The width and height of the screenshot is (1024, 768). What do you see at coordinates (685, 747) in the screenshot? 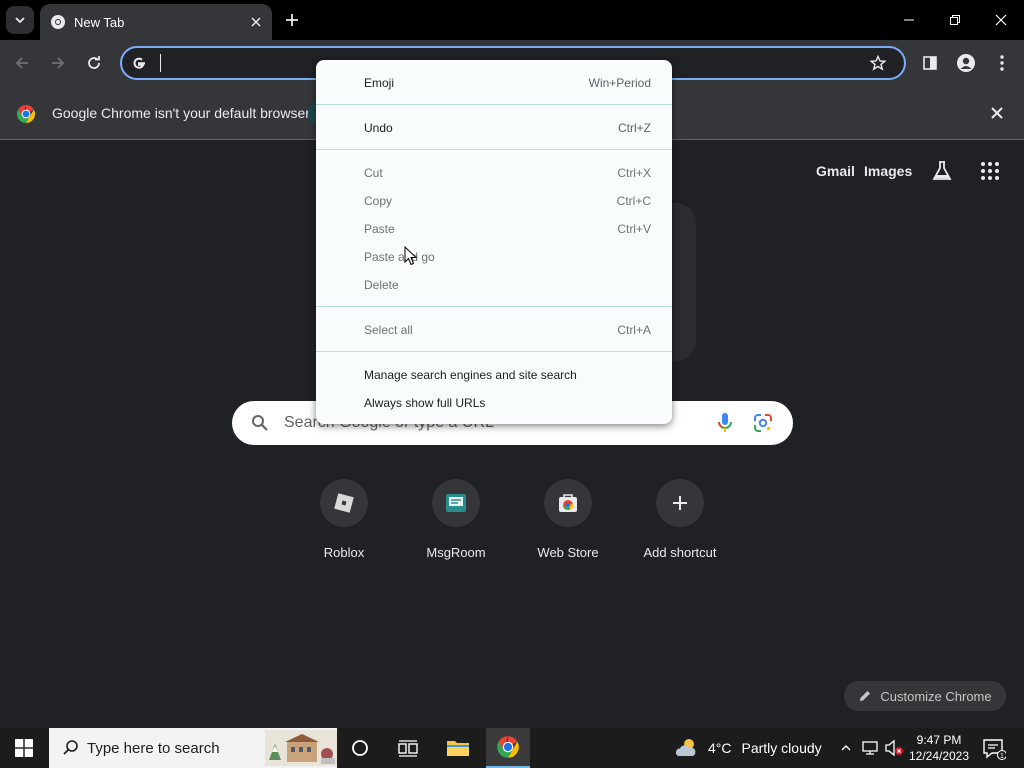
I see `partly-cloudy-icon` at bounding box center [685, 747].